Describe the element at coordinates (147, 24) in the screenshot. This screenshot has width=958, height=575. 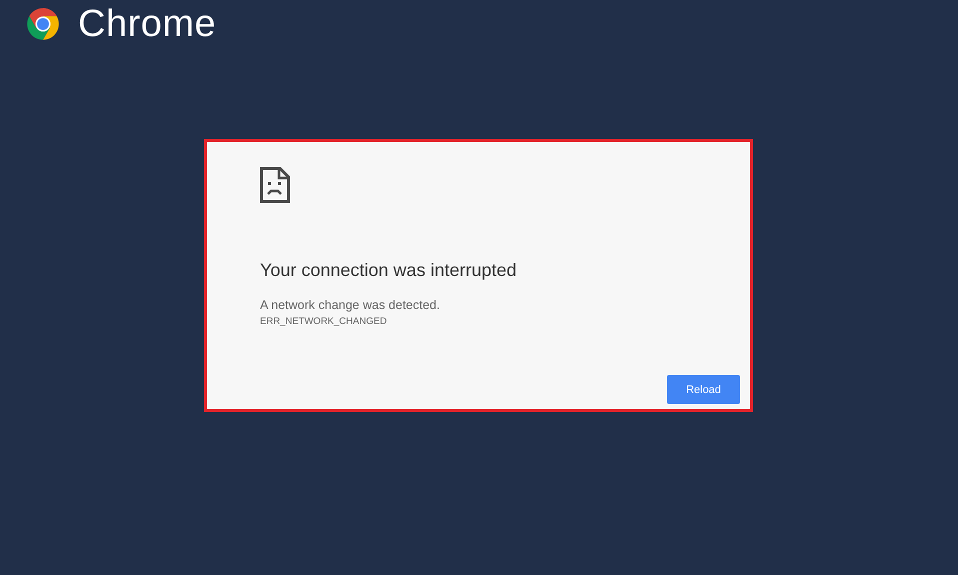
I see `brand-title: Chrome` at that location.